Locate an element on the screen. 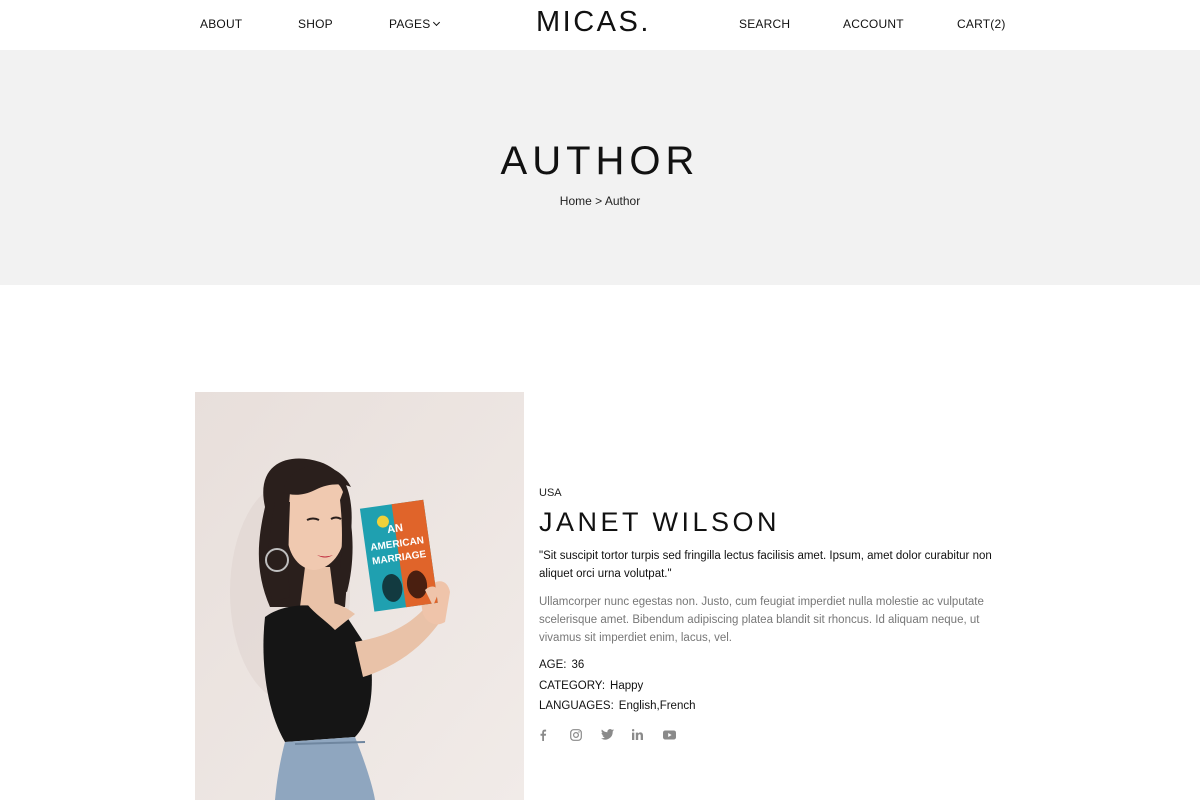  detail-languages: LANGUAGES: English,French is located at coordinates (774, 706).